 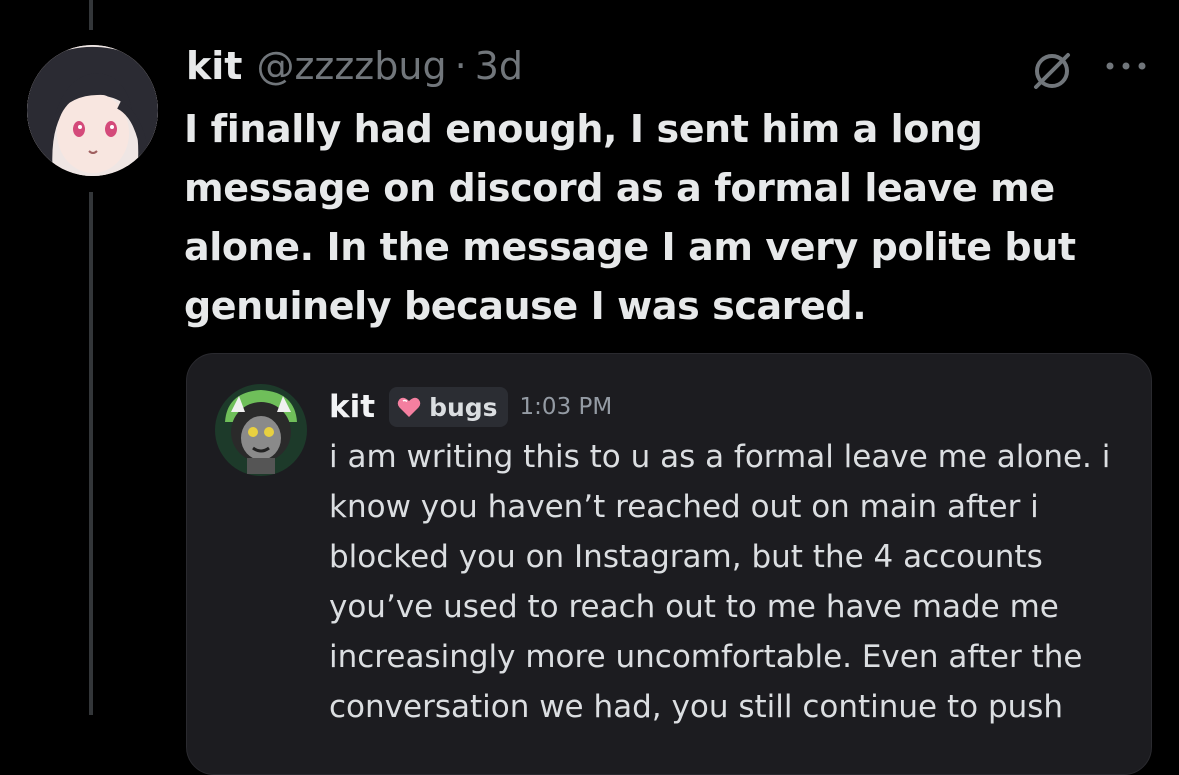 I want to click on author-display-name: kit, so click(x=214, y=66).